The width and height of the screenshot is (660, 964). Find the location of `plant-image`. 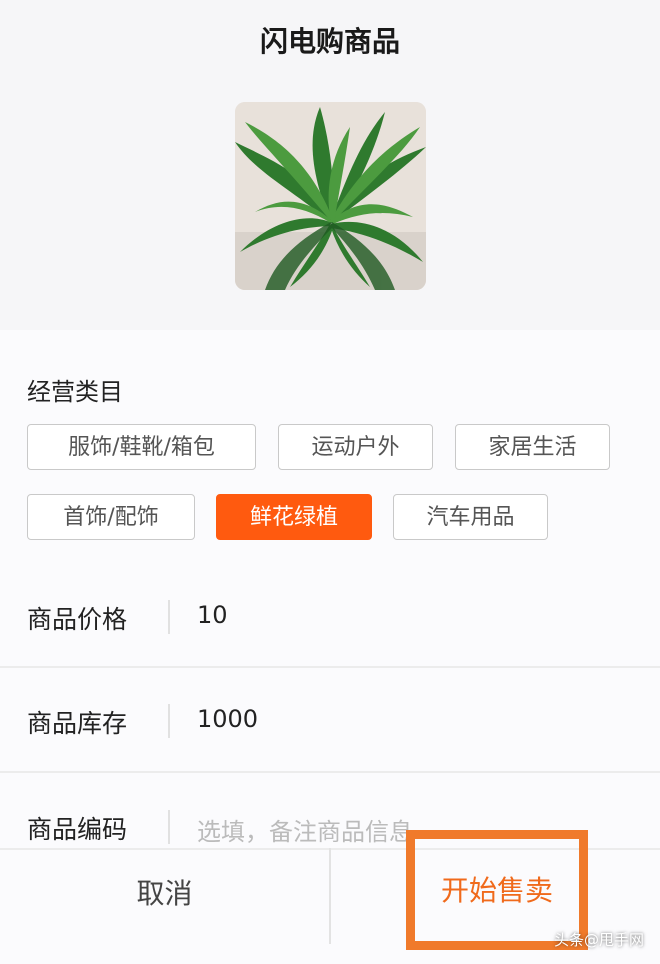

plant-image is located at coordinates (330, 196).